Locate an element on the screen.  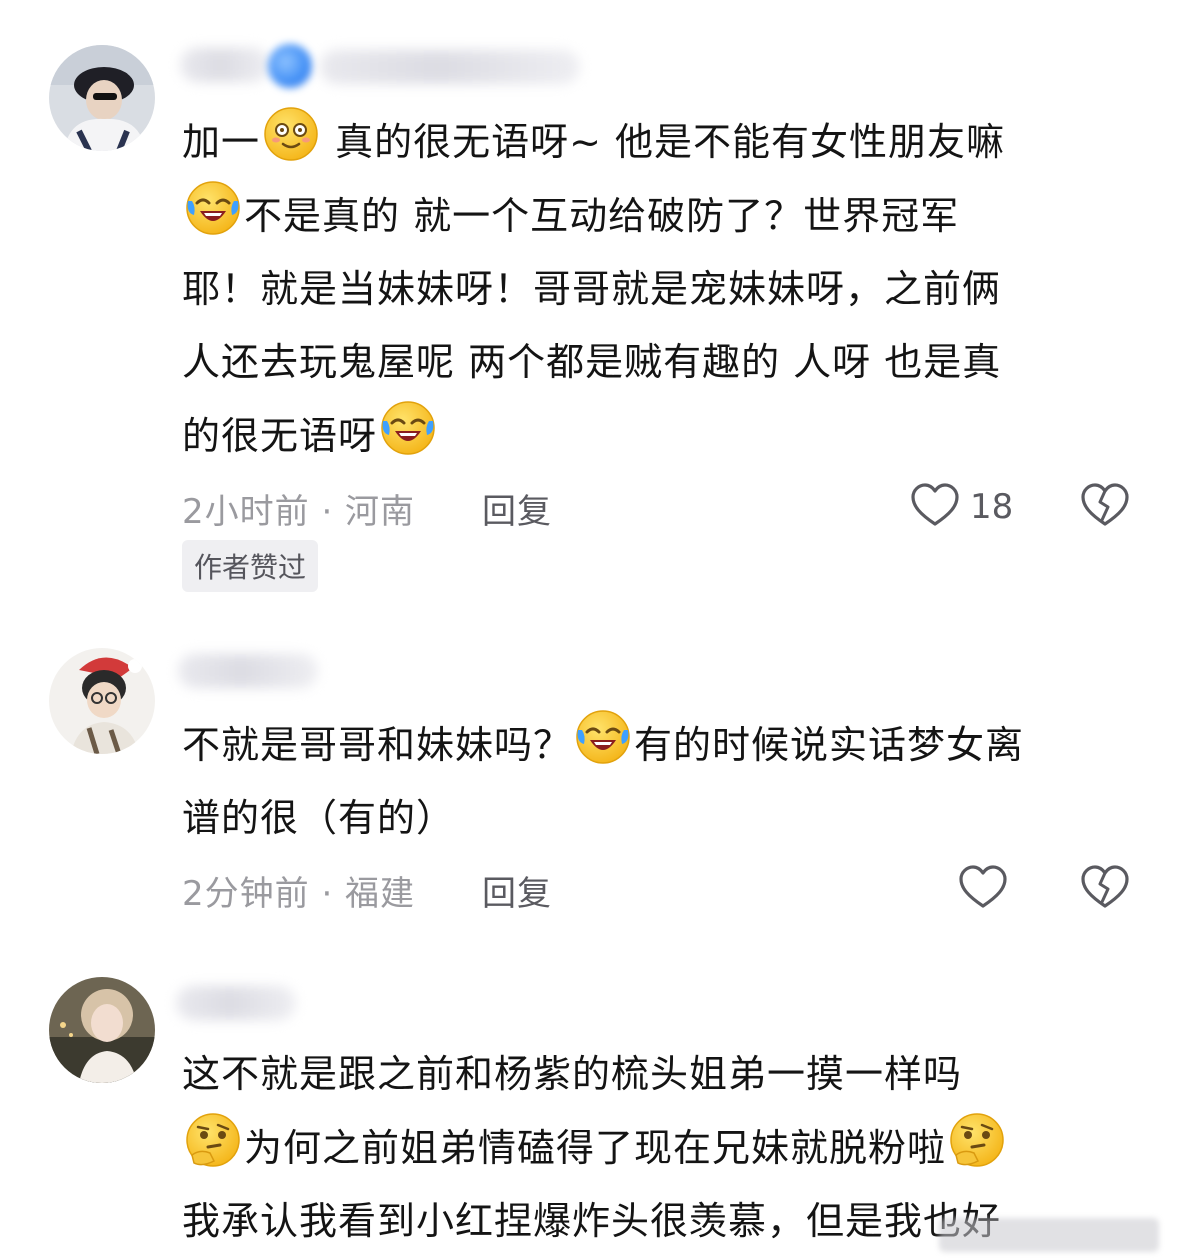
comment-line: 谱的很（有的） is located at coordinates (319, 818).